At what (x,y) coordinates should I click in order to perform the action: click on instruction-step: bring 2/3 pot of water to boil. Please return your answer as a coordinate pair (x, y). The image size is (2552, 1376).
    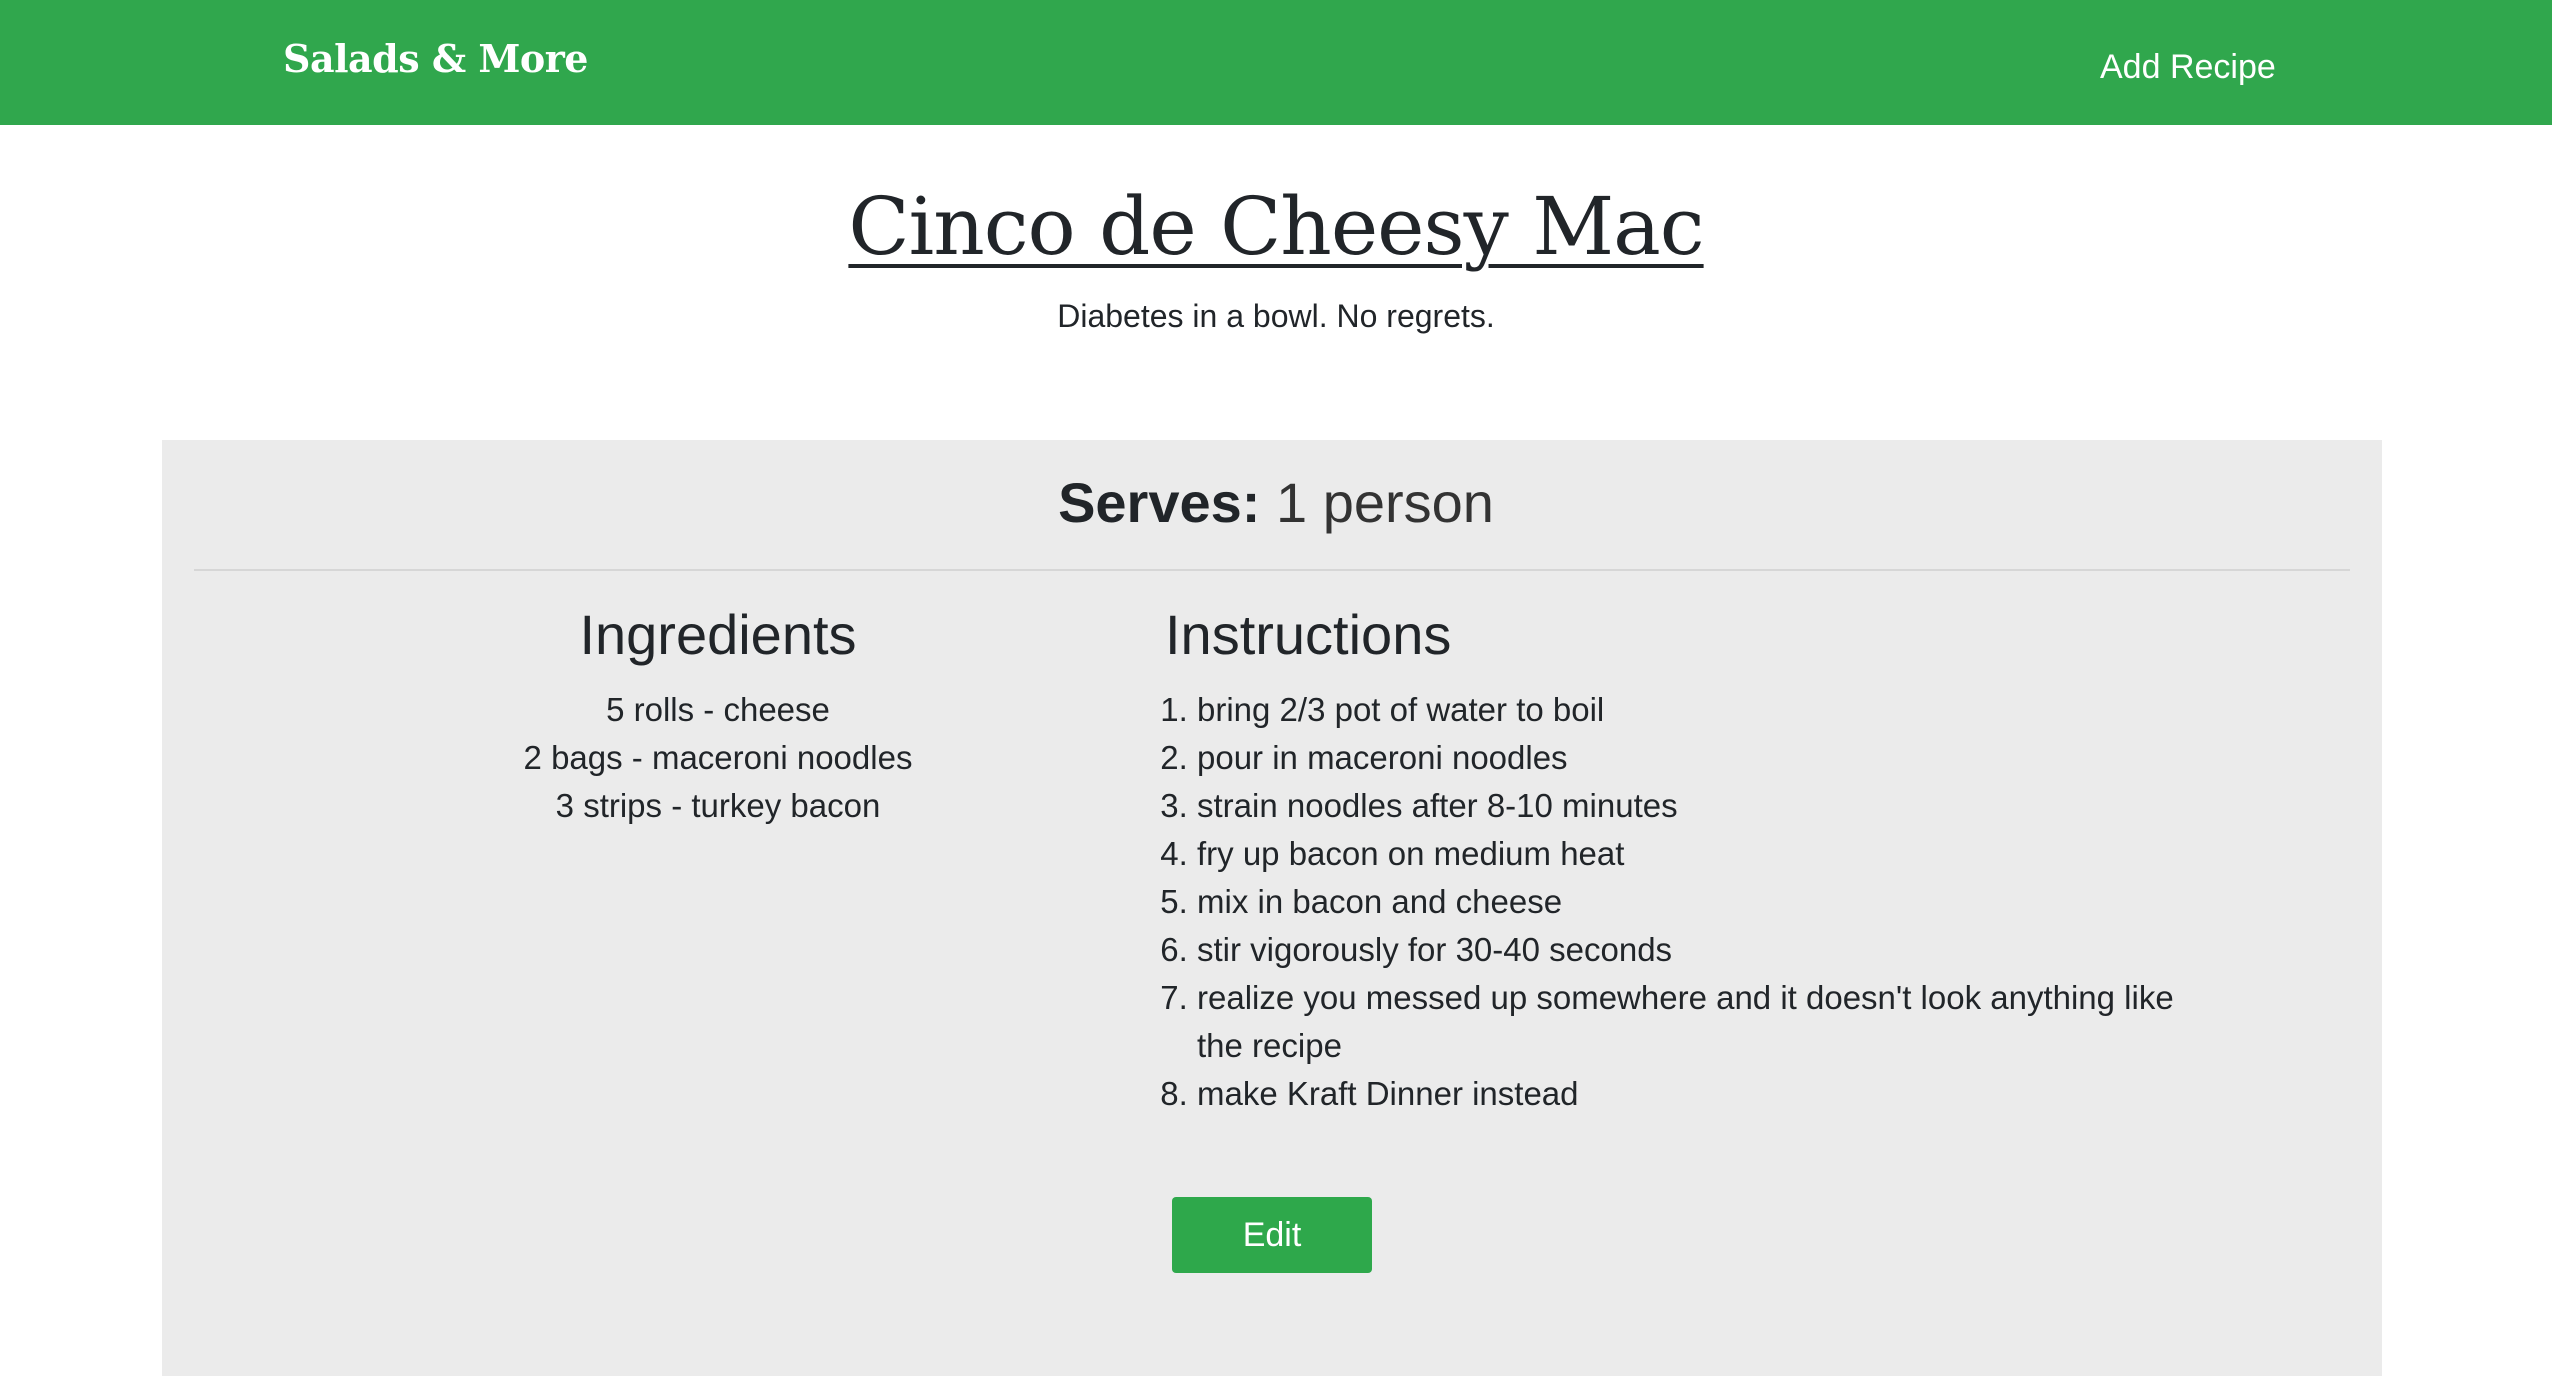
    Looking at the image, I should click on (1712, 710).